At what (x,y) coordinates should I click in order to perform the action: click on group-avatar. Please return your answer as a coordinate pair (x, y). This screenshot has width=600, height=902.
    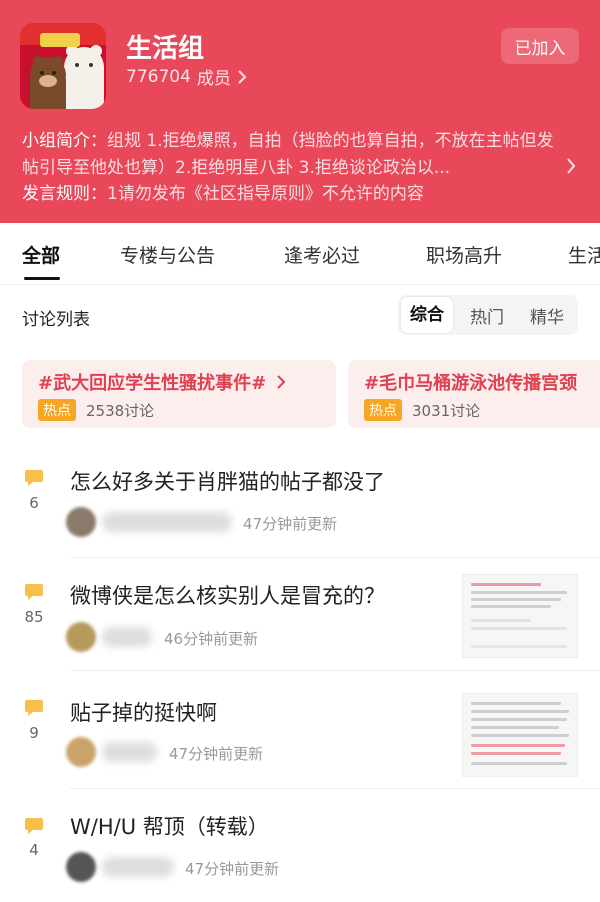
    Looking at the image, I should click on (63, 66).